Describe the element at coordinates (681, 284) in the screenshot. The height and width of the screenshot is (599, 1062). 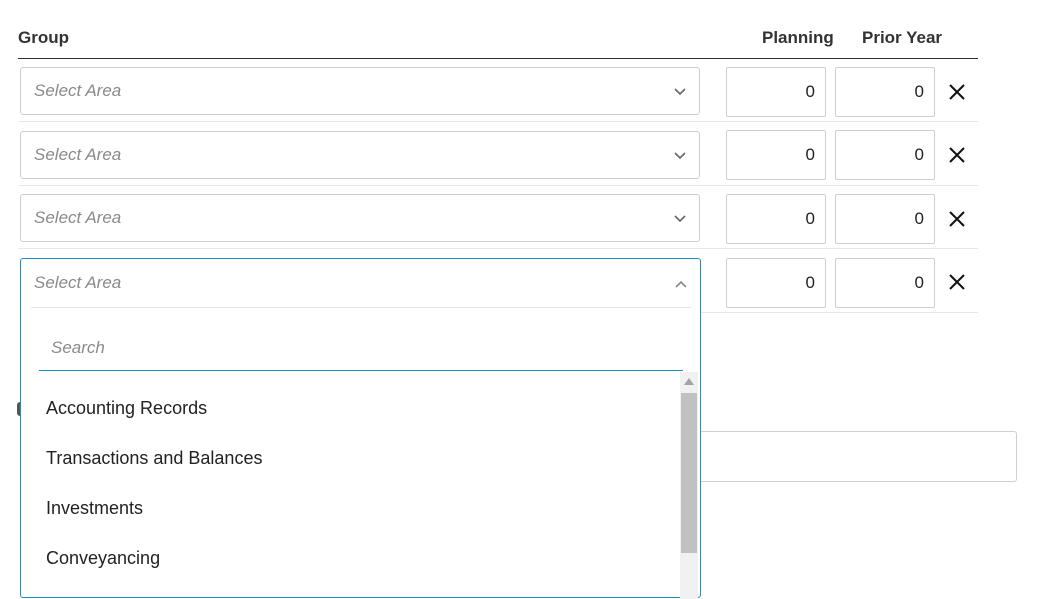
I see `chevron-up-icon` at that location.